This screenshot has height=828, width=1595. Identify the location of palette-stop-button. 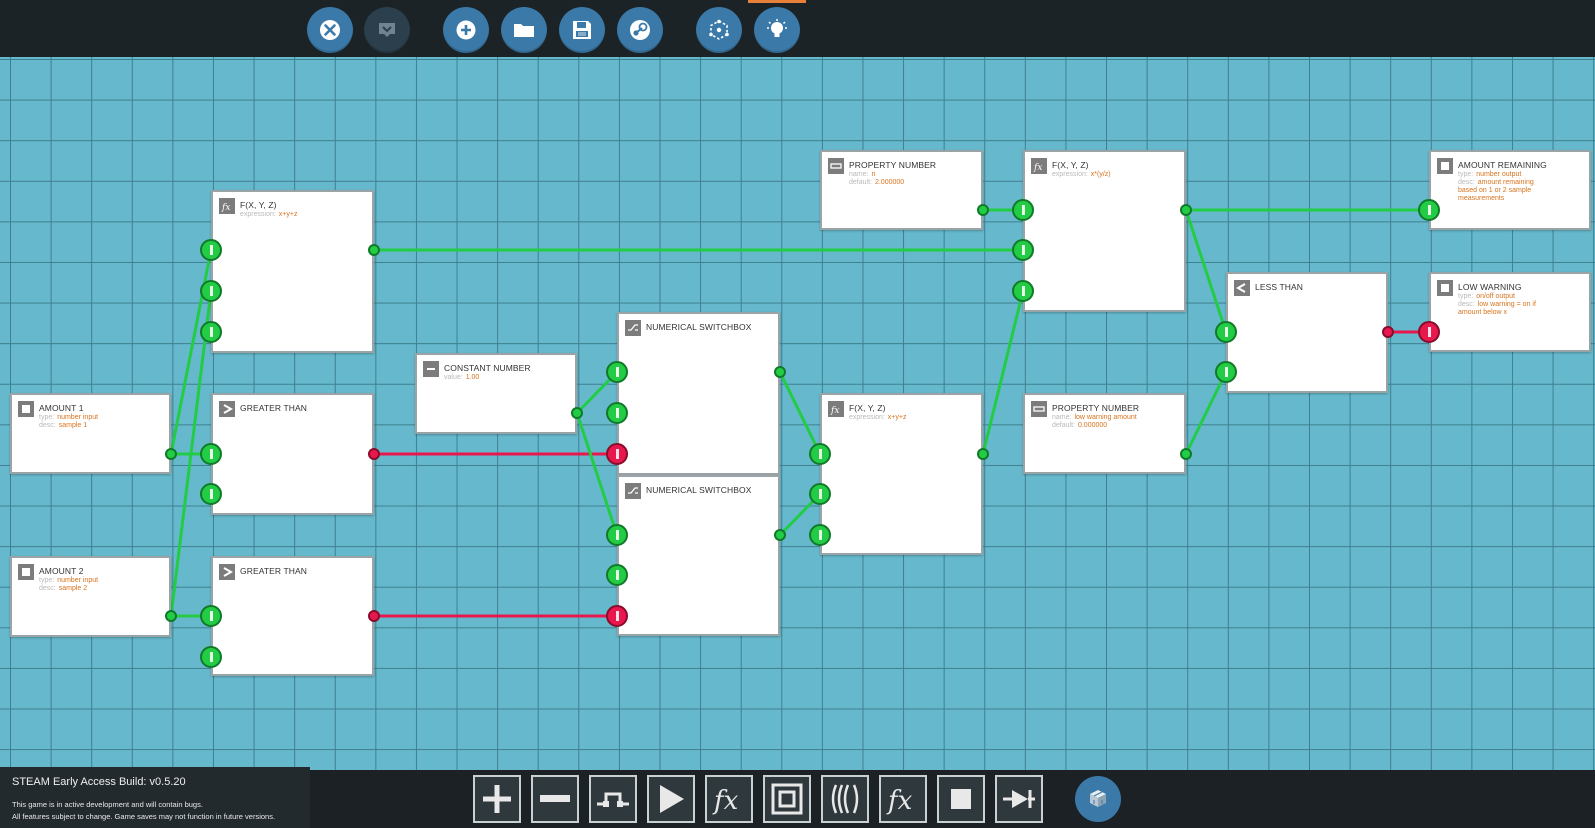
(961, 799).